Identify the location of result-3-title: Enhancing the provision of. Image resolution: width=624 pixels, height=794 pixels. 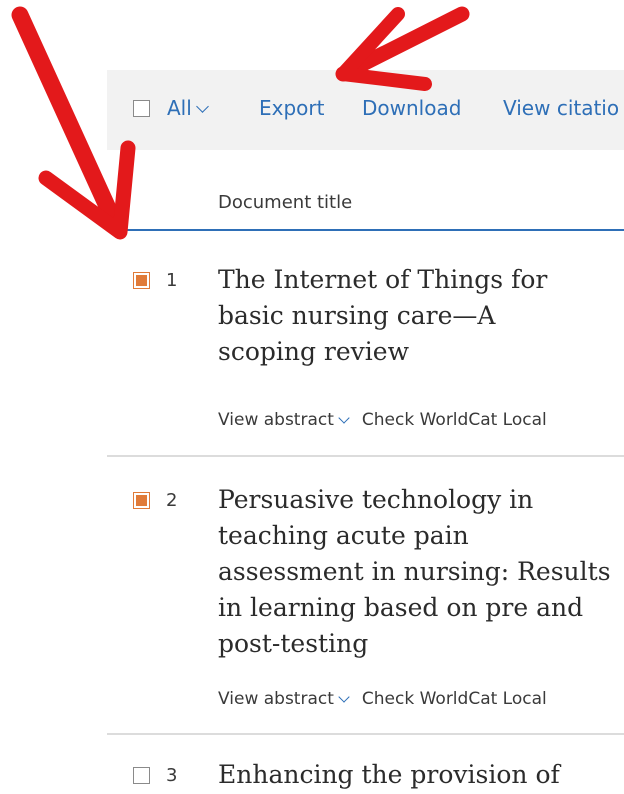
(418, 775).